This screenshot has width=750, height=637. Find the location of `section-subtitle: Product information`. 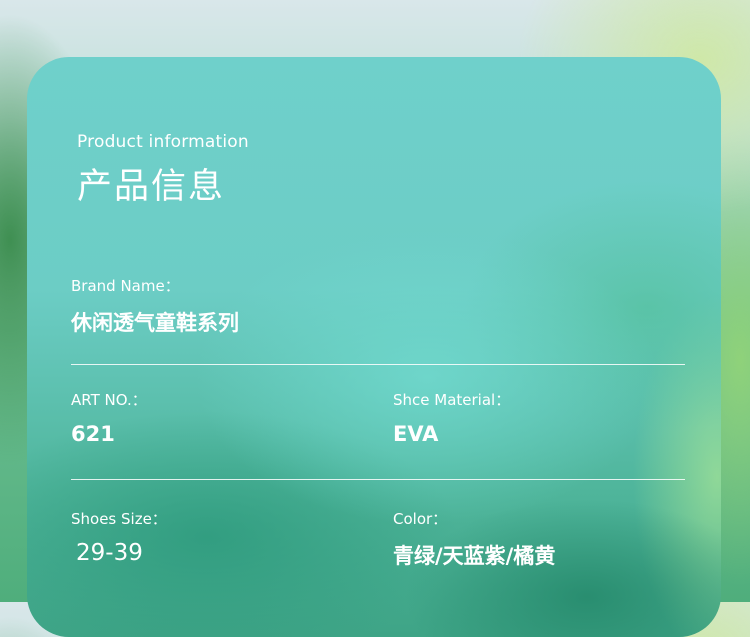

section-subtitle: Product information is located at coordinates (163, 142).